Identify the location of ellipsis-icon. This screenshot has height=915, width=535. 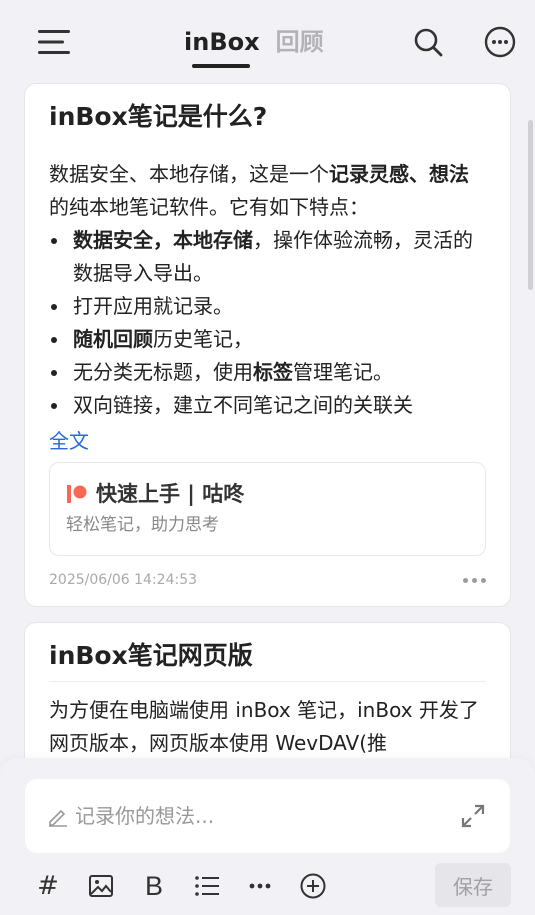
(260, 886).